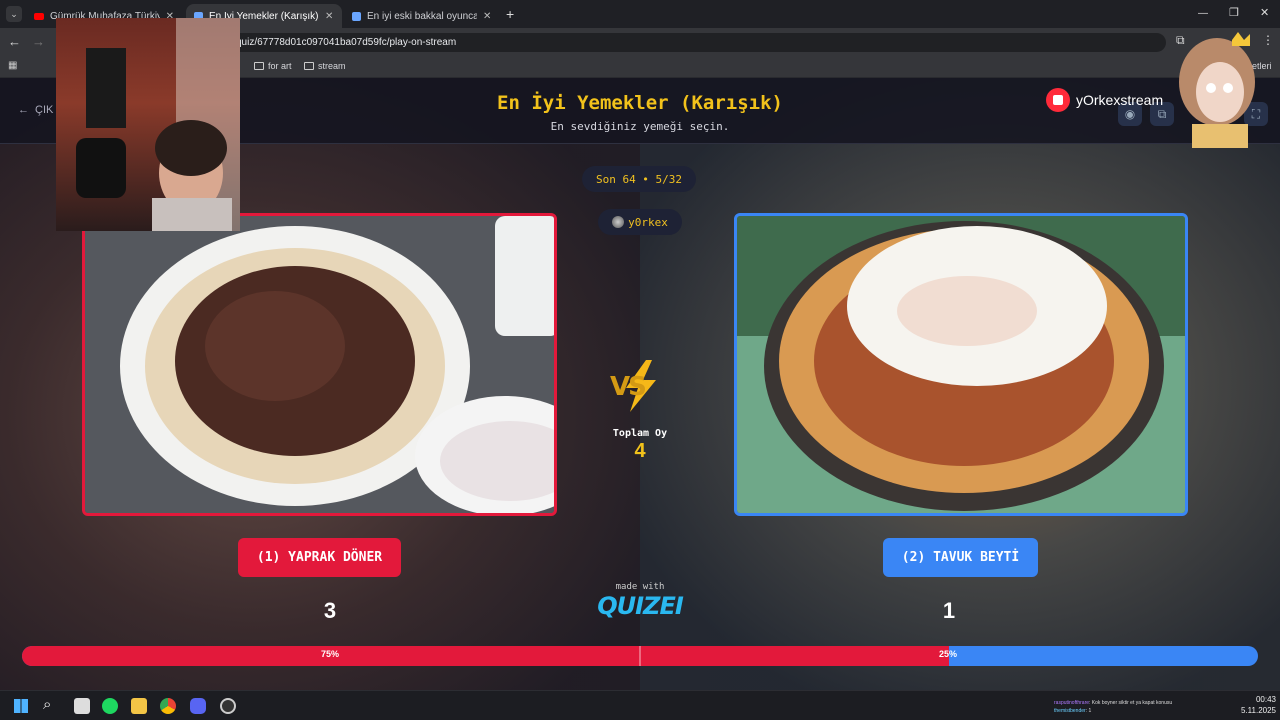 This screenshot has height=720, width=1280. Describe the element at coordinates (38, 41) in the screenshot. I see `forward-arrow-icon: →` at that location.